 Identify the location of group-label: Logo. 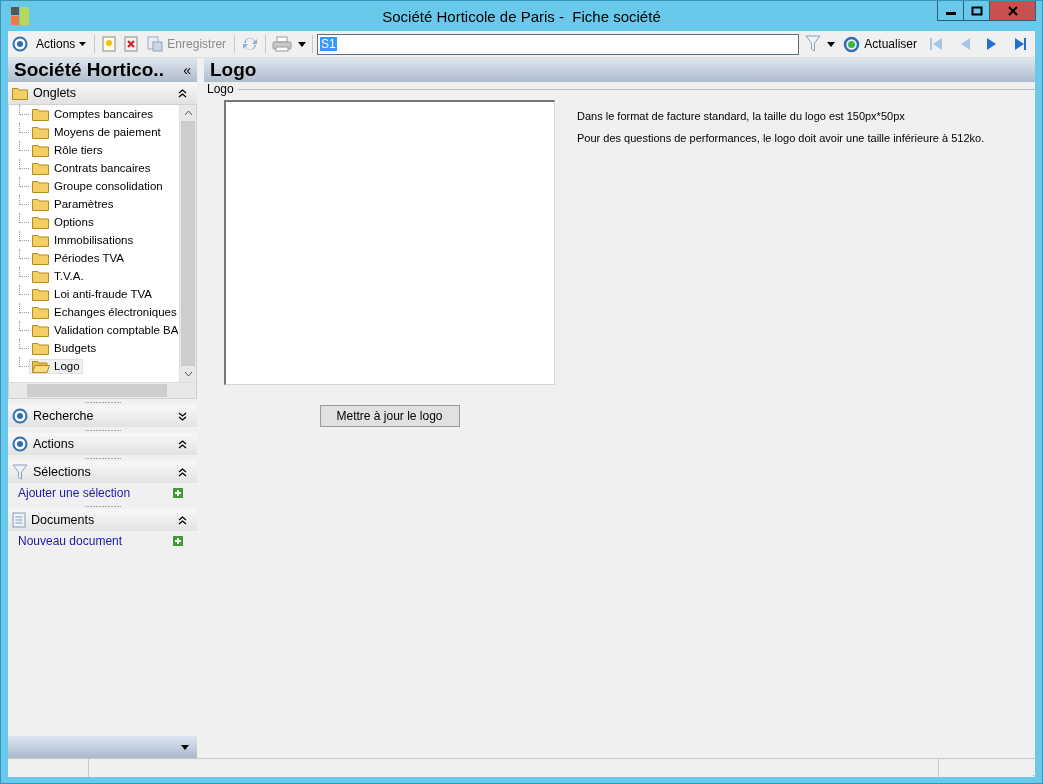
(220, 89).